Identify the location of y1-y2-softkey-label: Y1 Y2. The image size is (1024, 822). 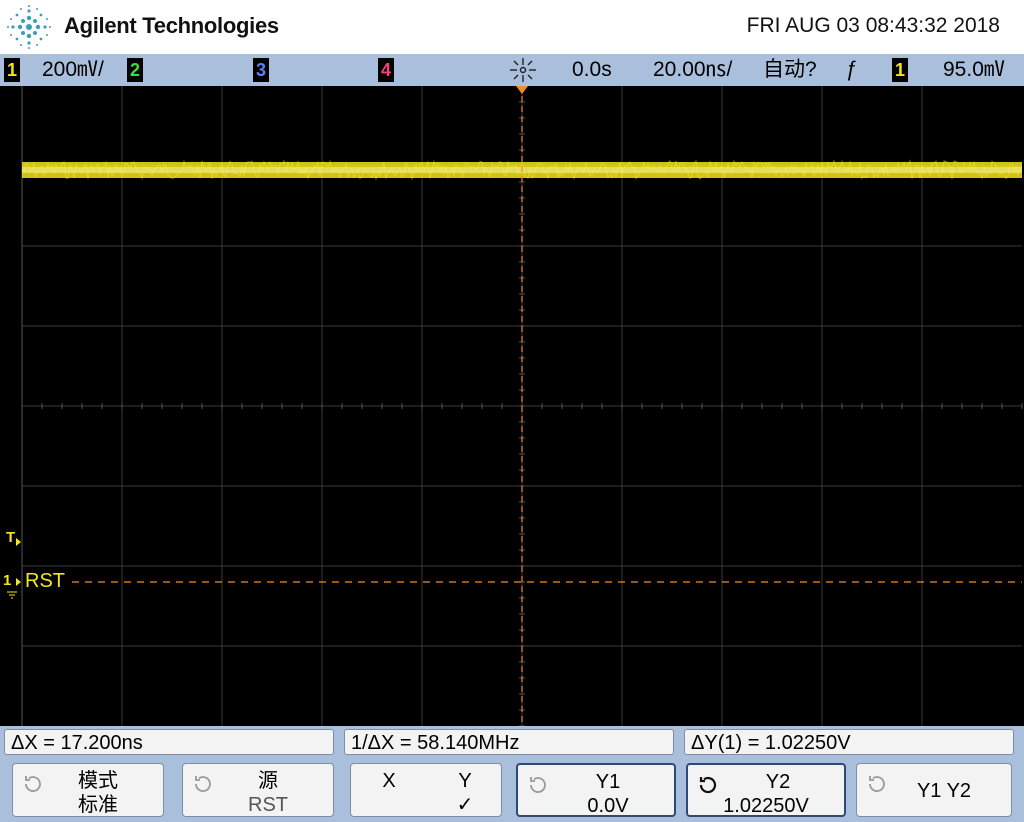
(944, 791).